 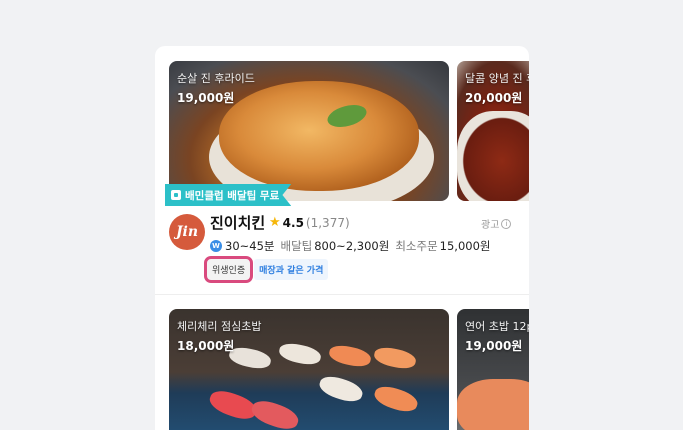 I want to click on delivery-info: W 30~45분 배달팁 800~2,300원 최소주문 15,000원, so click(x=350, y=246).